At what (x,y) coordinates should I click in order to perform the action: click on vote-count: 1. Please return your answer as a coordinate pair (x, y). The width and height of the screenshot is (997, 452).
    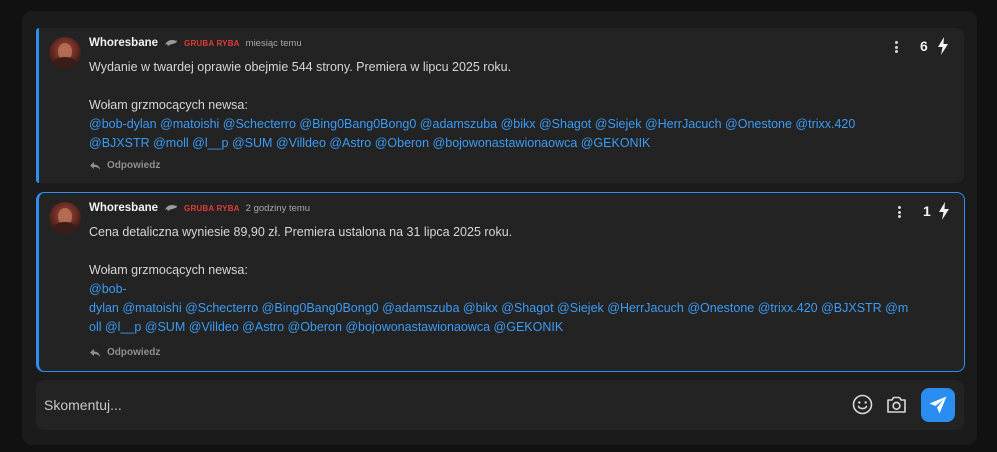
    Looking at the image, I should click on (927, 211).